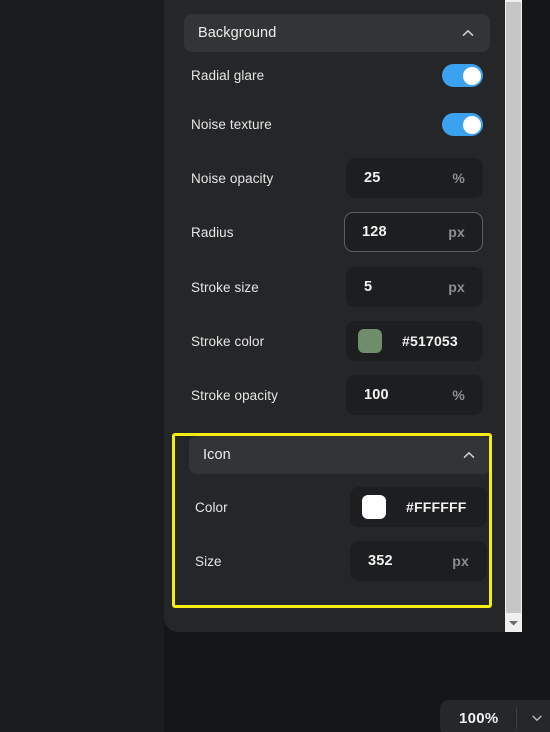 The height and width of the screenshot is (732, 550). I want to click on label-icon-size: Size, so click(208, 561).